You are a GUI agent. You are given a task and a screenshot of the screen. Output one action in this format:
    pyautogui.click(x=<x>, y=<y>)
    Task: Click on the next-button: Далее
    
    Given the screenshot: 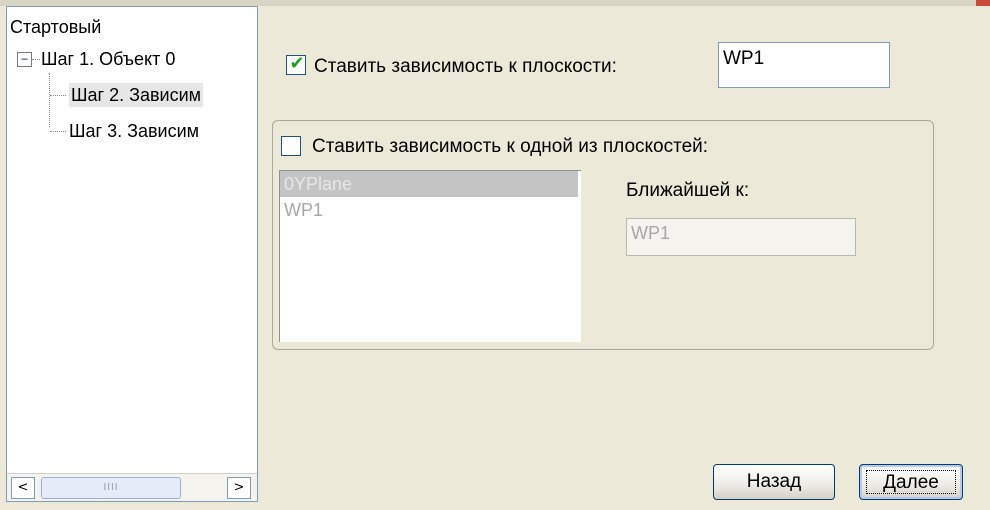 What is the action you would take?
    pyautogui.click(x=911, y=482)
    